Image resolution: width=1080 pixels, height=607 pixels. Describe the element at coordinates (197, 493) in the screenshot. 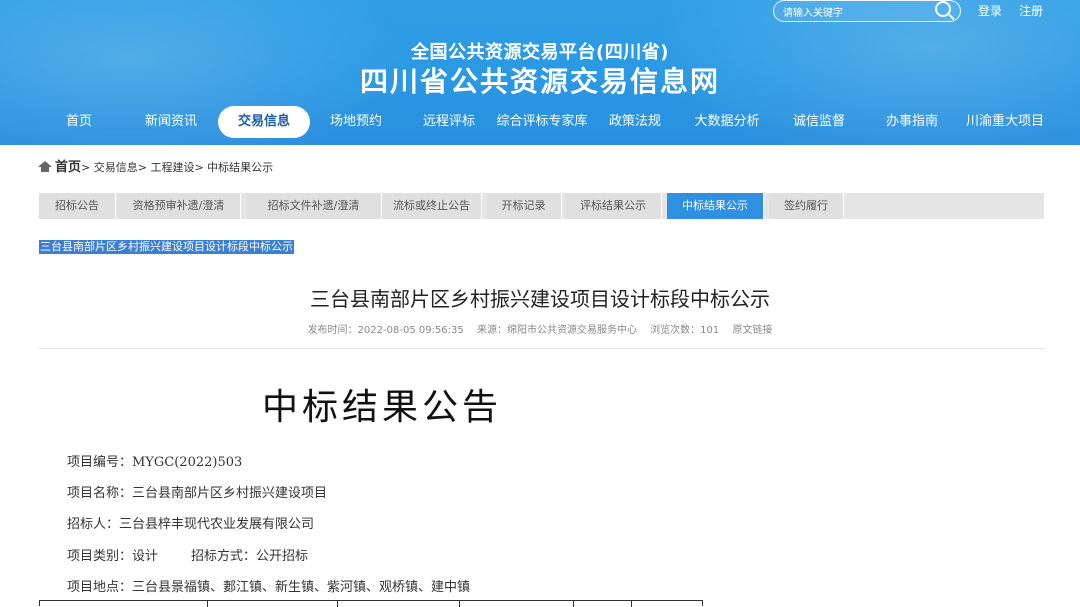

I see `project-name: 项目名称：三台县南部片区乡村振兴建设项目` at that location.